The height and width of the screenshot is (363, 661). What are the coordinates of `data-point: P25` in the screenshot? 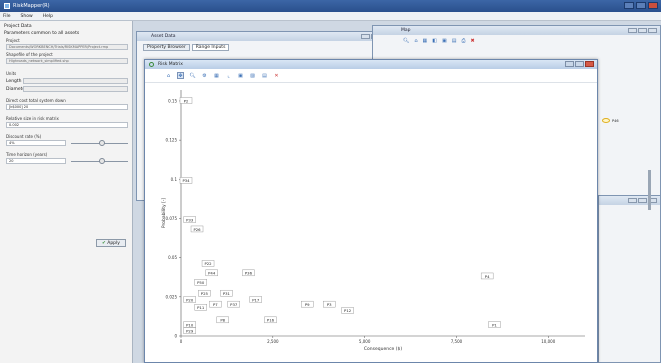 It's located at (204, 293).